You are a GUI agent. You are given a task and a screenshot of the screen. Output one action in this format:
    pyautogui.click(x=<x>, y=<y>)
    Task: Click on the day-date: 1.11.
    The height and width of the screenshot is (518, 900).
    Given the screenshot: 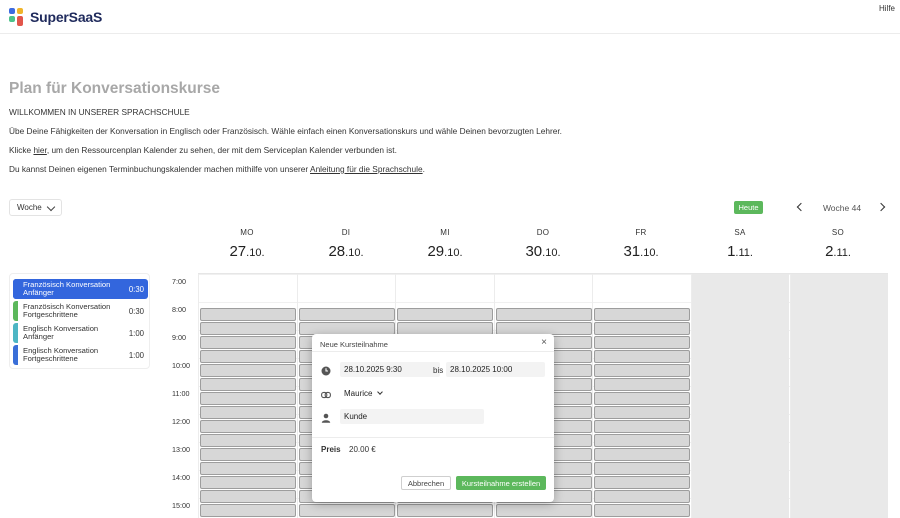 What is the action you would take?
    pyautogui.click(x=740, y=251)
    